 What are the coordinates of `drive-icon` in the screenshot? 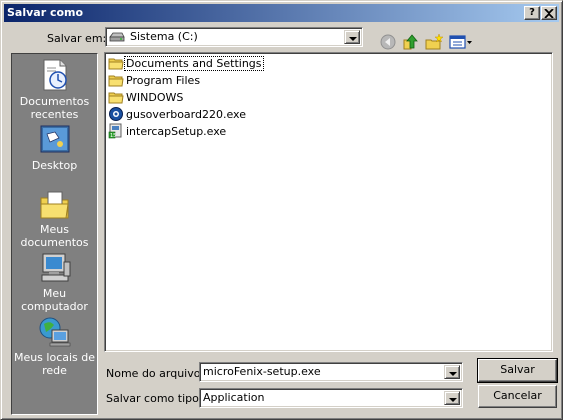 It's located at (117, 37).